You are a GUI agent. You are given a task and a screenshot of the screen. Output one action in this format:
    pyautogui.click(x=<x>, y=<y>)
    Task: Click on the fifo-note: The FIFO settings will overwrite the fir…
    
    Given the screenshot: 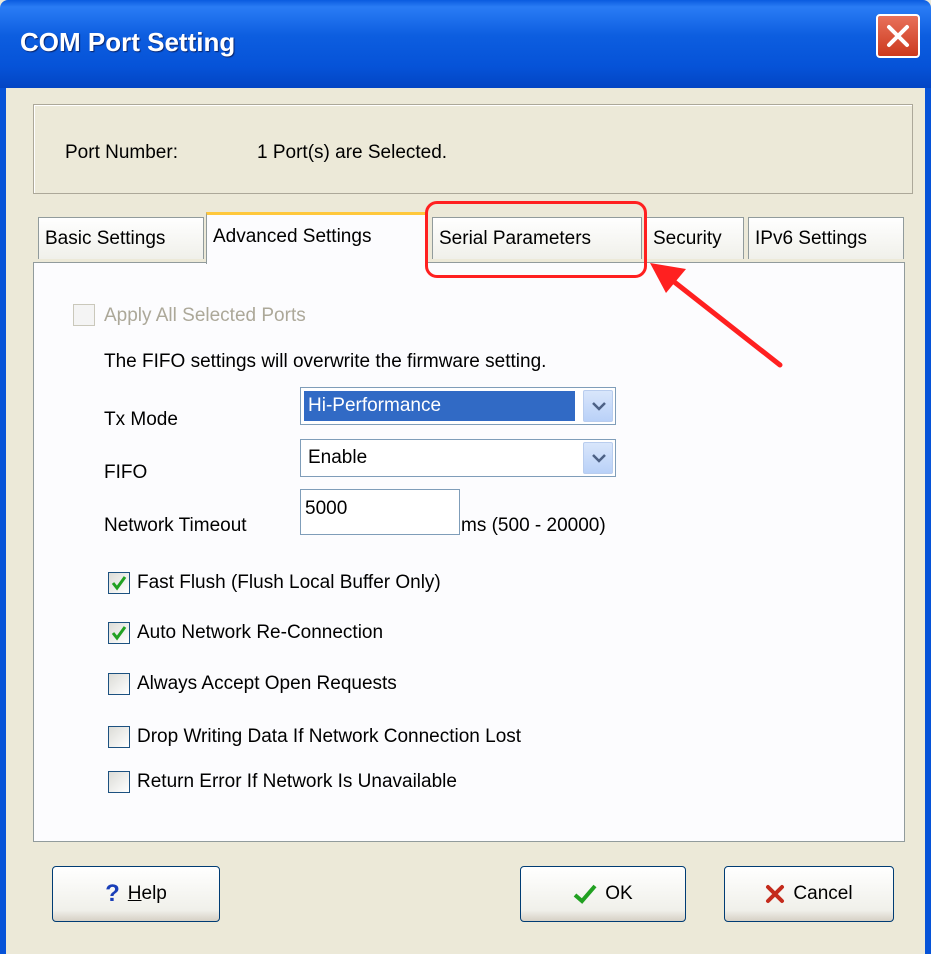 What is the action you would take?
    pyautogui.click(x=325, y=361)
    